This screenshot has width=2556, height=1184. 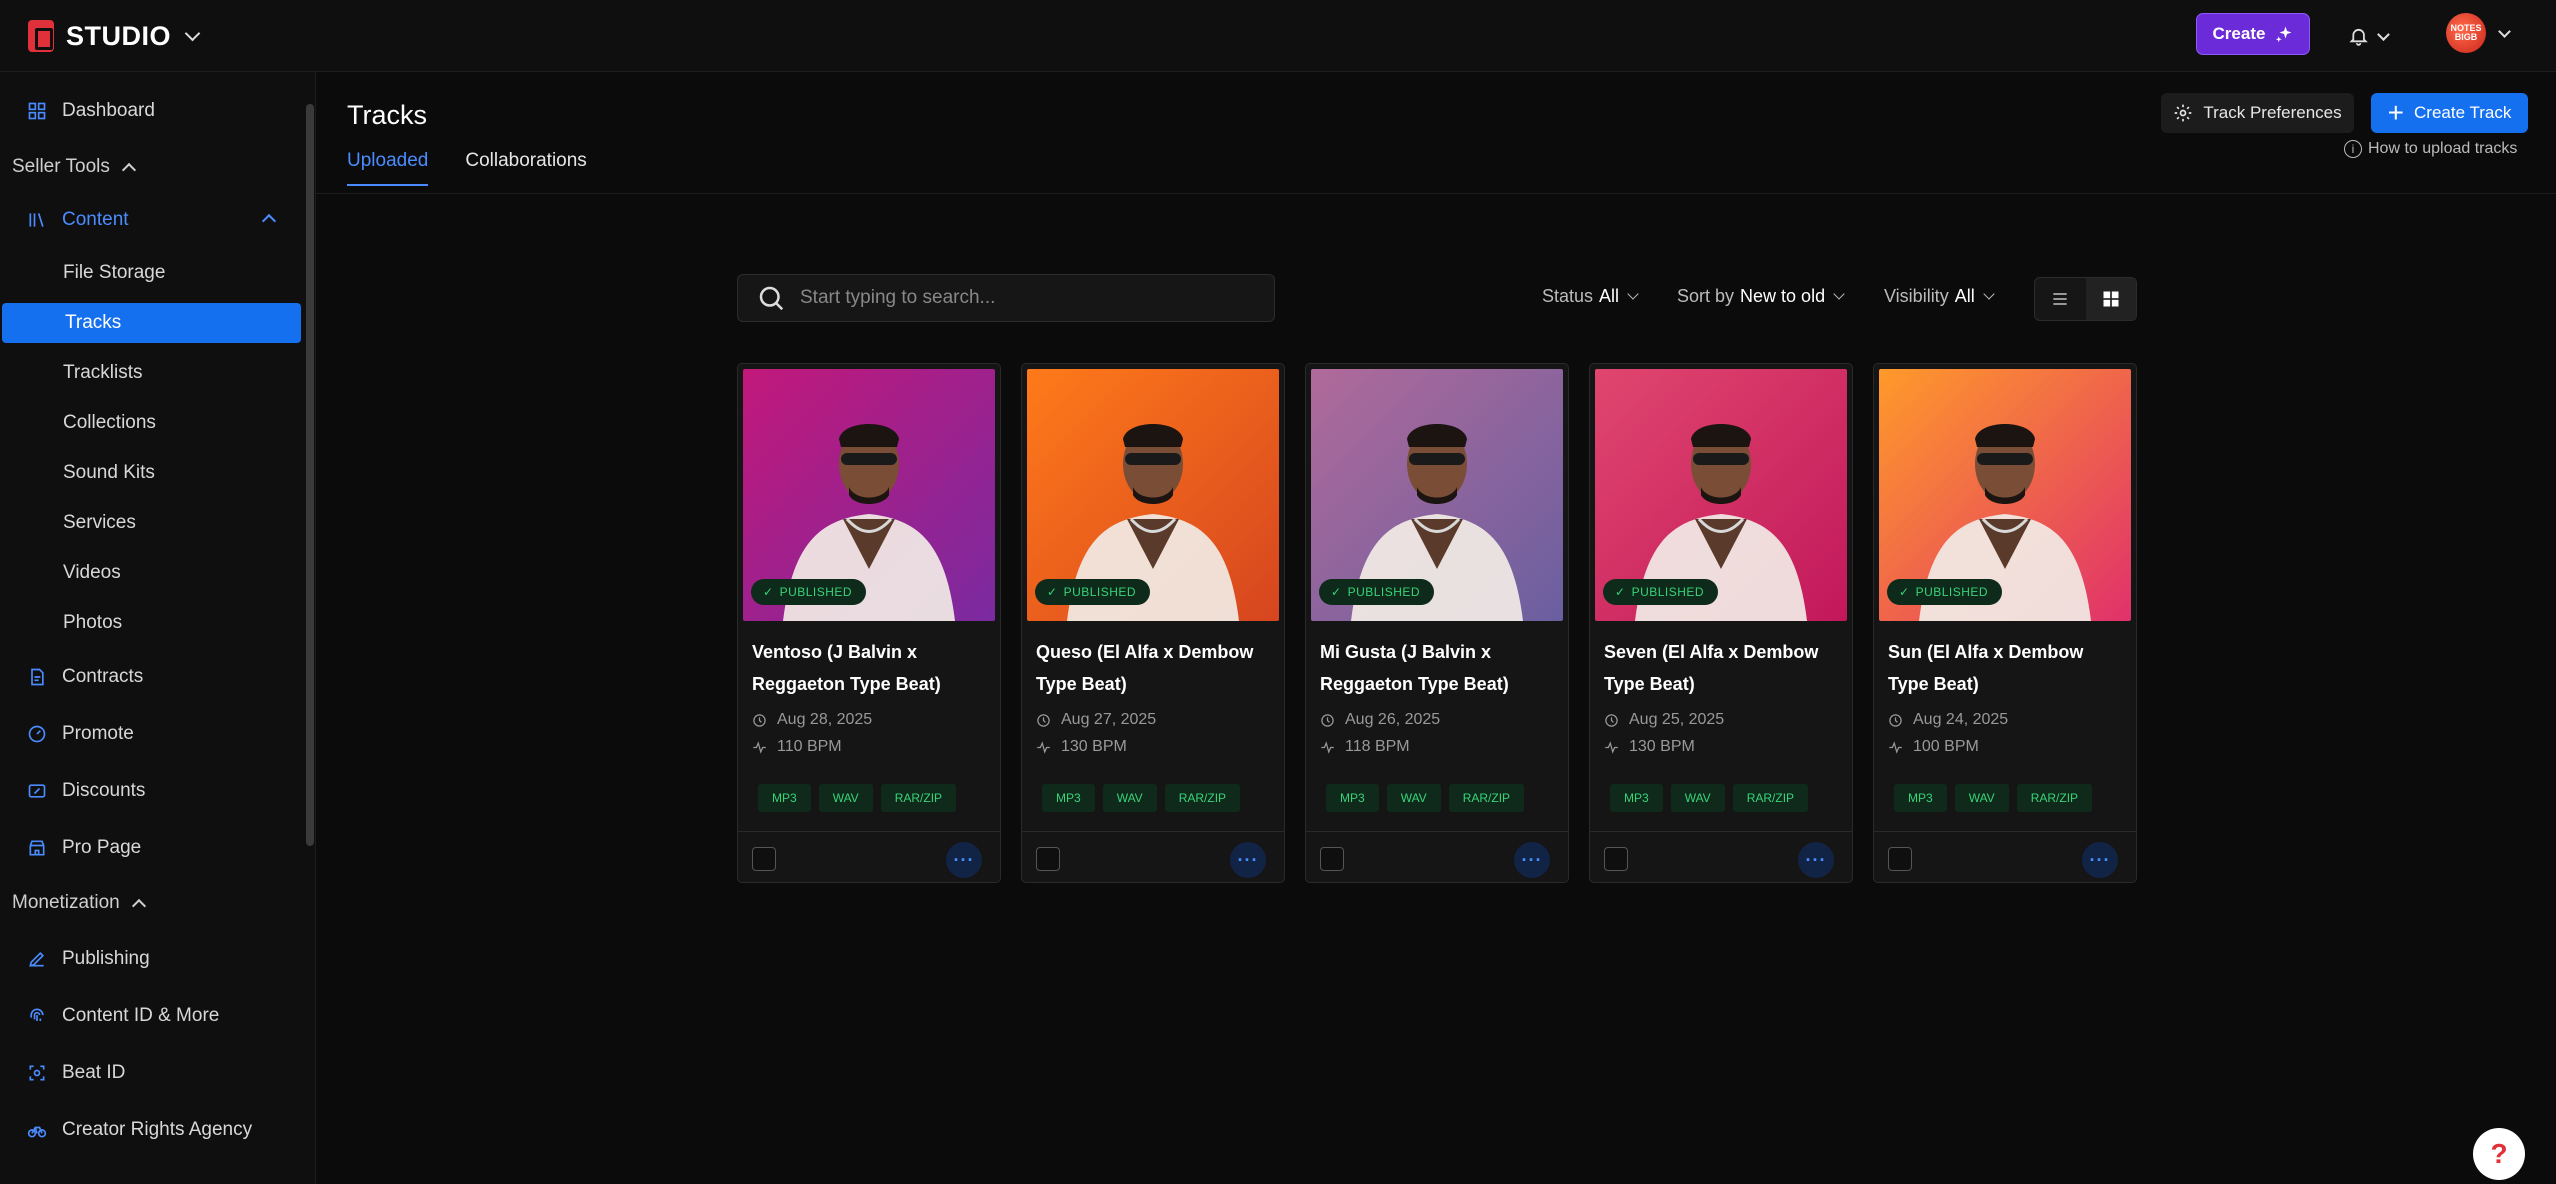 I want to click on sidebar-item-tracks: Tracks, so click(x=151, y=323).